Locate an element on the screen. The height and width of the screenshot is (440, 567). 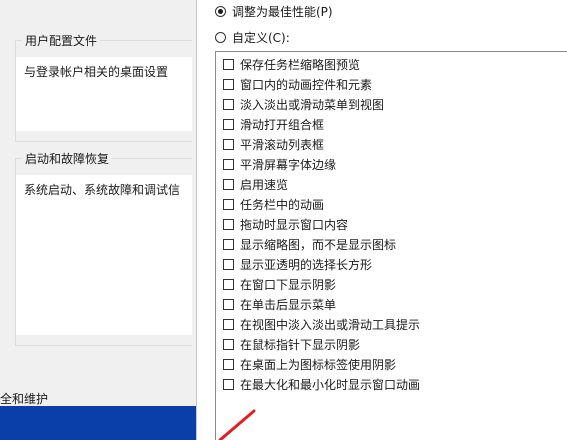
option-label: 在鼠标指针下显示阴影 is located at coordinates (300, 344).